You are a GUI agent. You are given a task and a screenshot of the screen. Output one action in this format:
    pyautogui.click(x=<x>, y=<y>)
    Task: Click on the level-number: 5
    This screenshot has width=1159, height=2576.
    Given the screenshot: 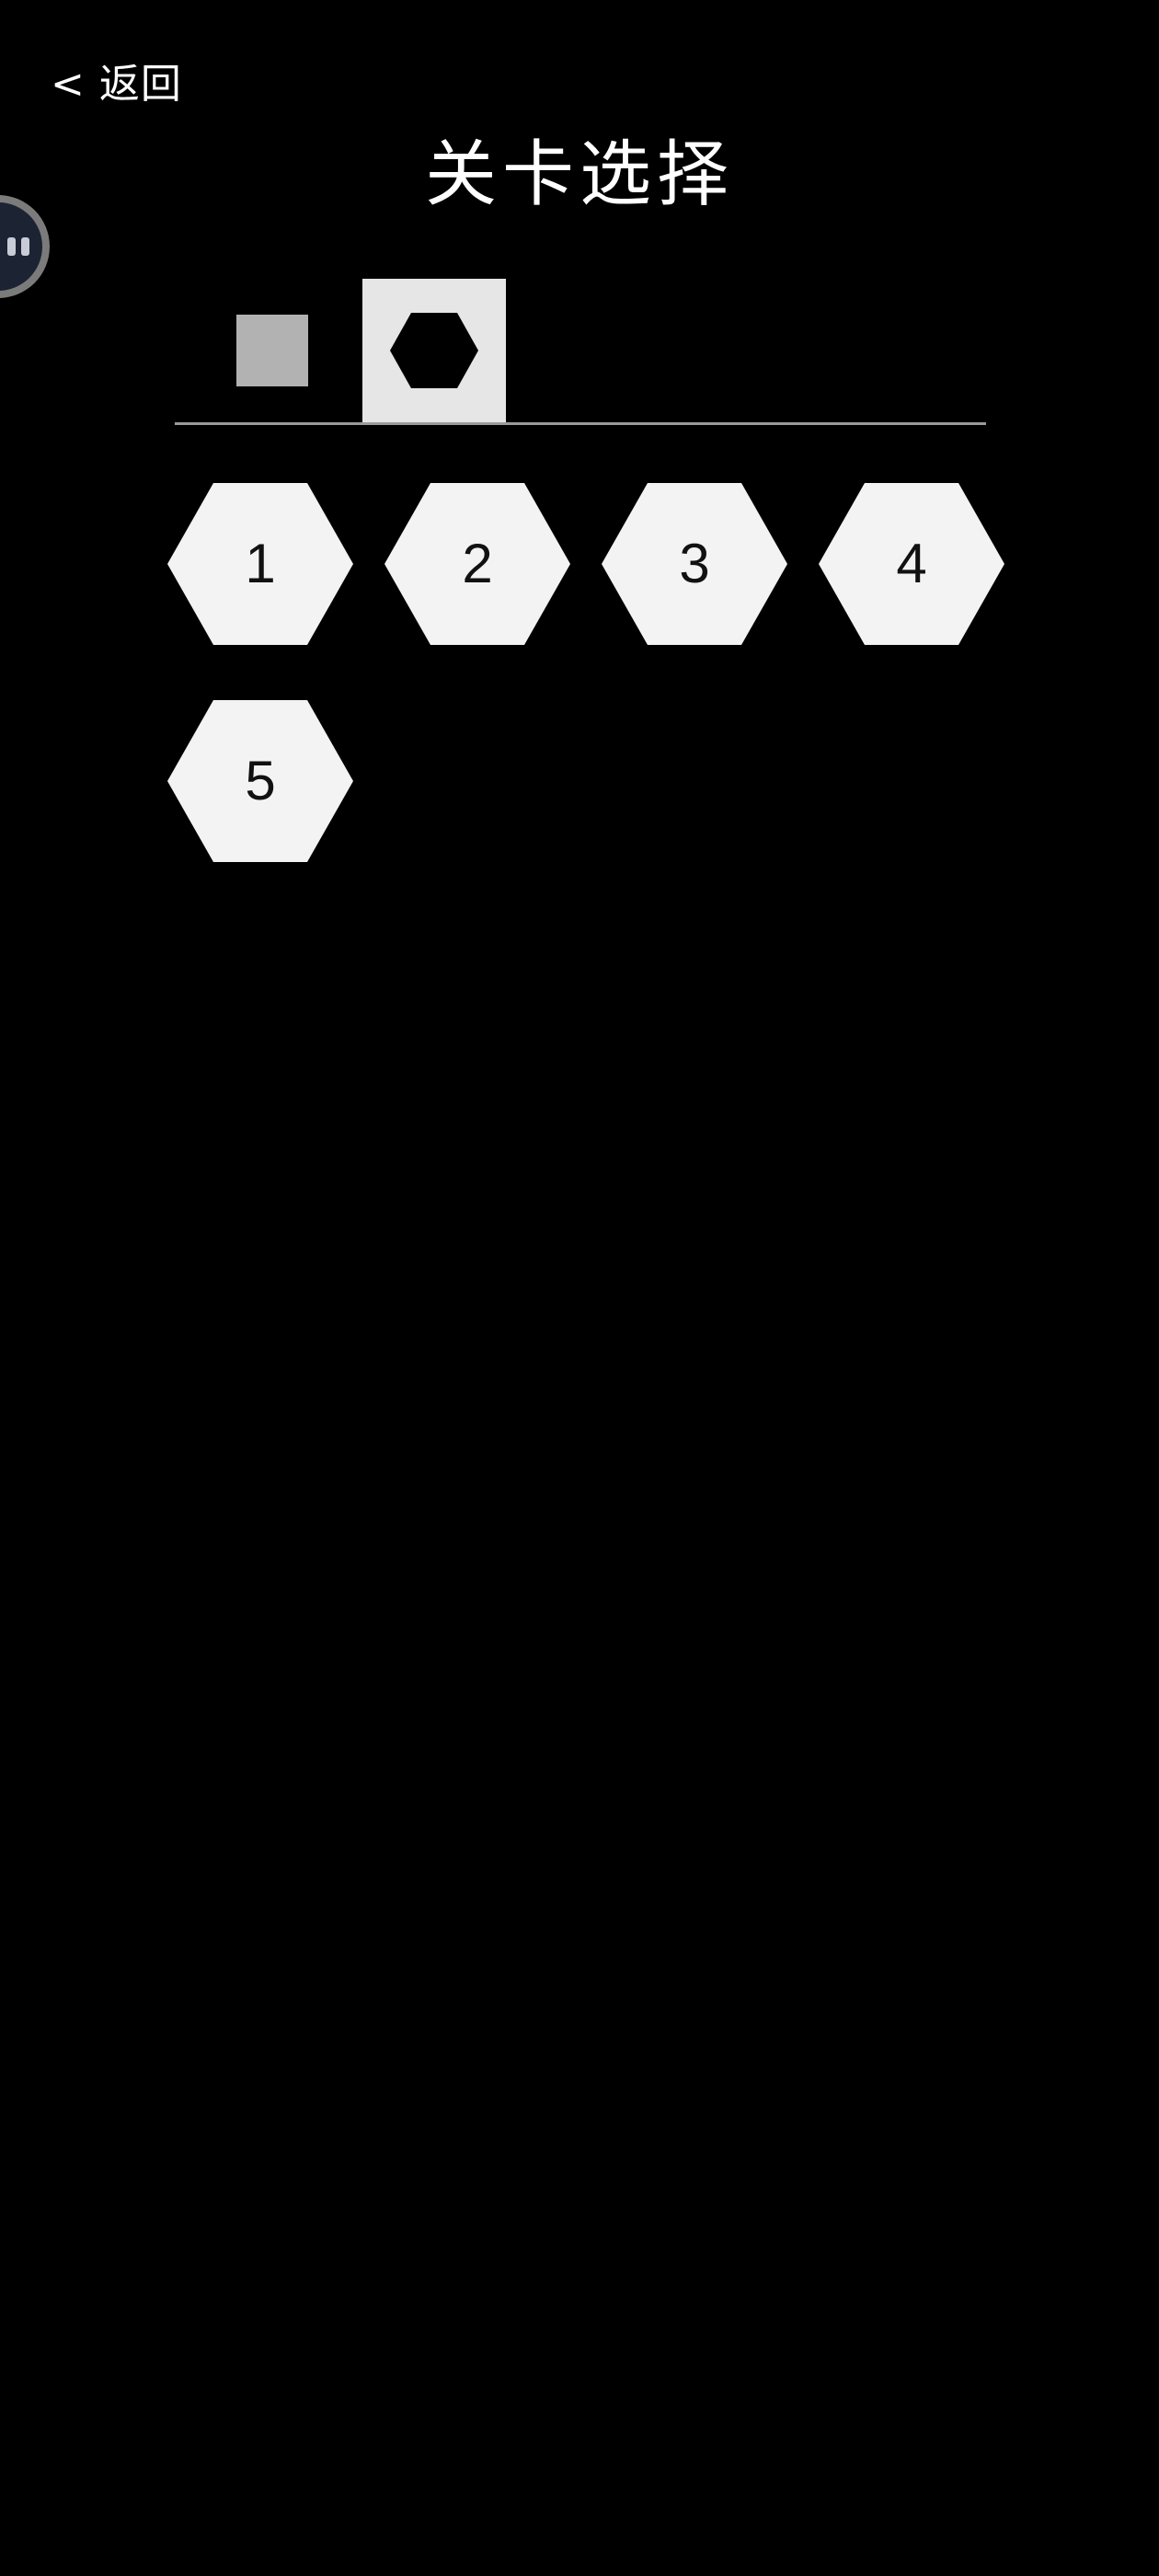 What is the action you would take?
    pyautogui.click(x=260, y=780)
    